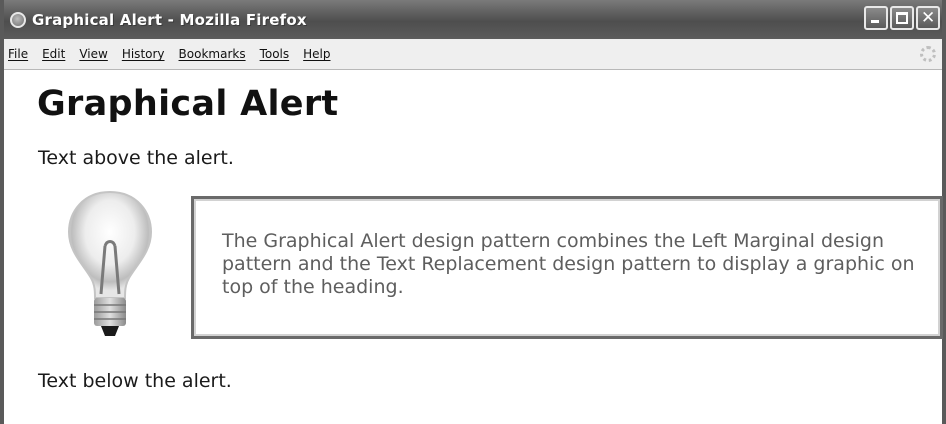 This screenshot has height=424, width=946. Describe the element at coordinates (188, 104) in the screenshot. I see `page-title: Graphical Alert` at that location.